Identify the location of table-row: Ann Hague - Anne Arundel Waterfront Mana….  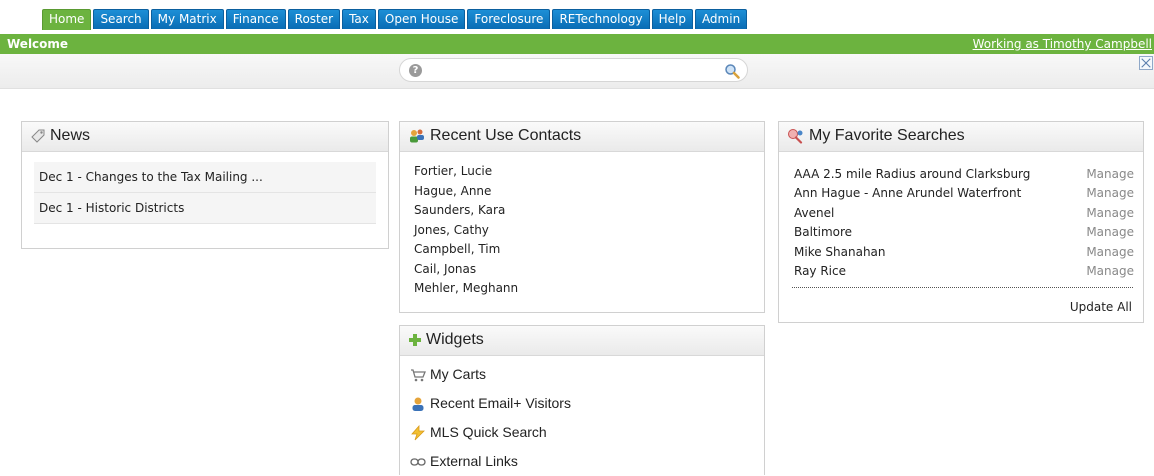
(964, 194).